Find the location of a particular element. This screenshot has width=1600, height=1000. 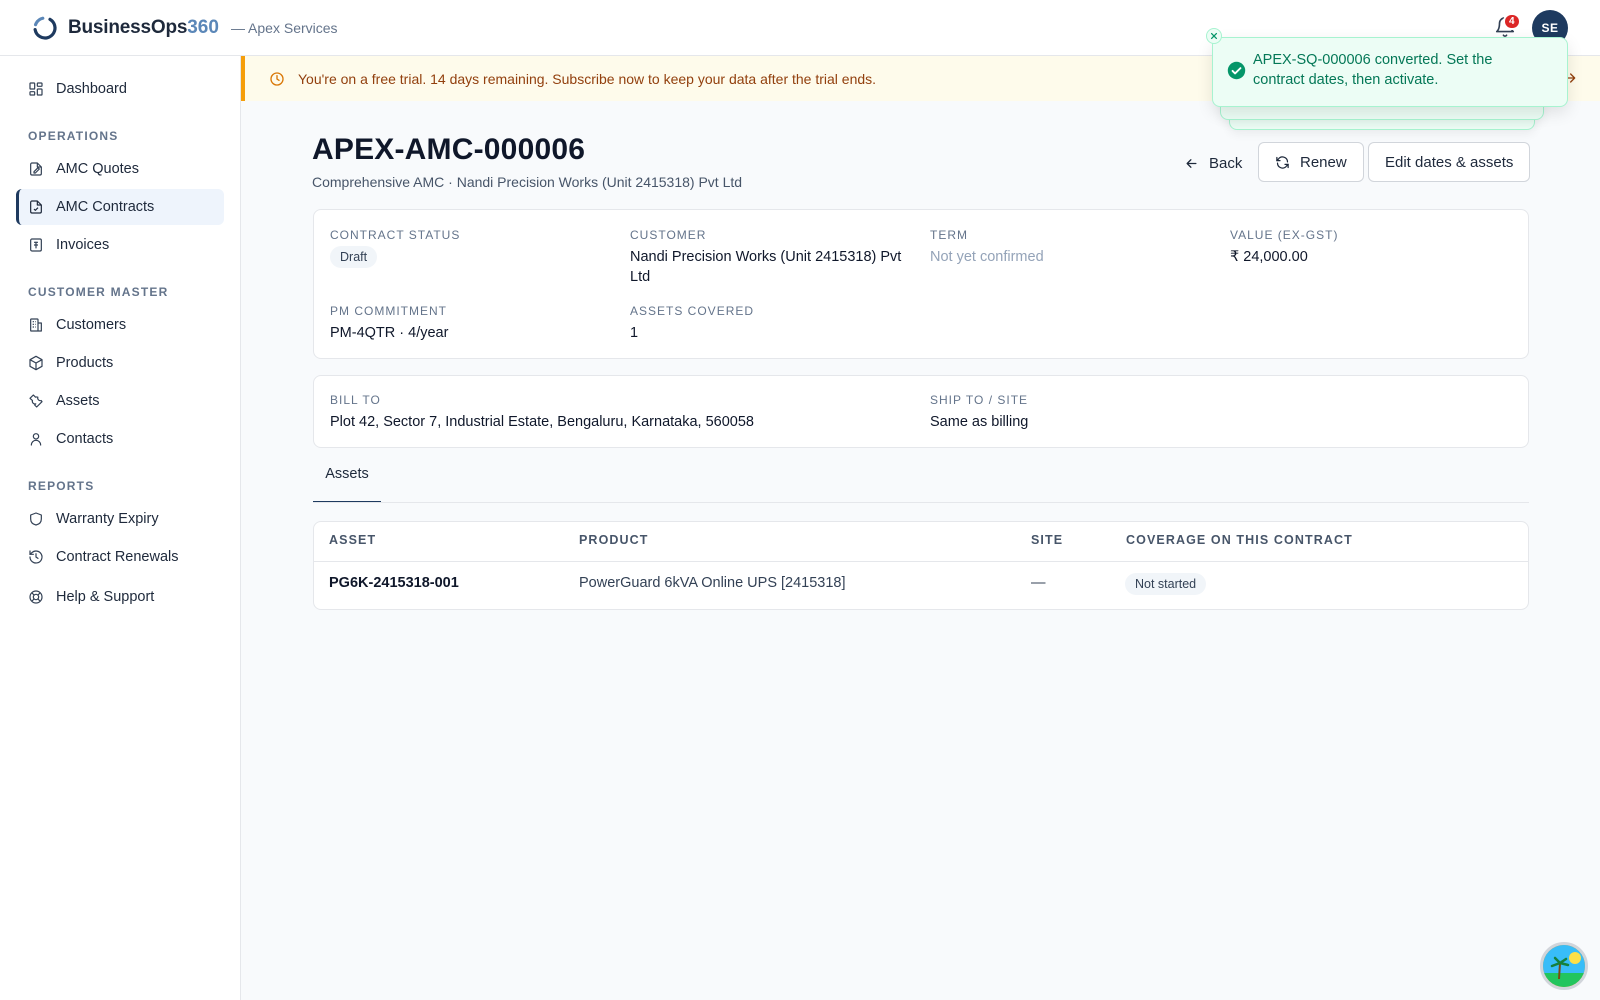

brand-number: 360 is located at coordinates (203, 27).